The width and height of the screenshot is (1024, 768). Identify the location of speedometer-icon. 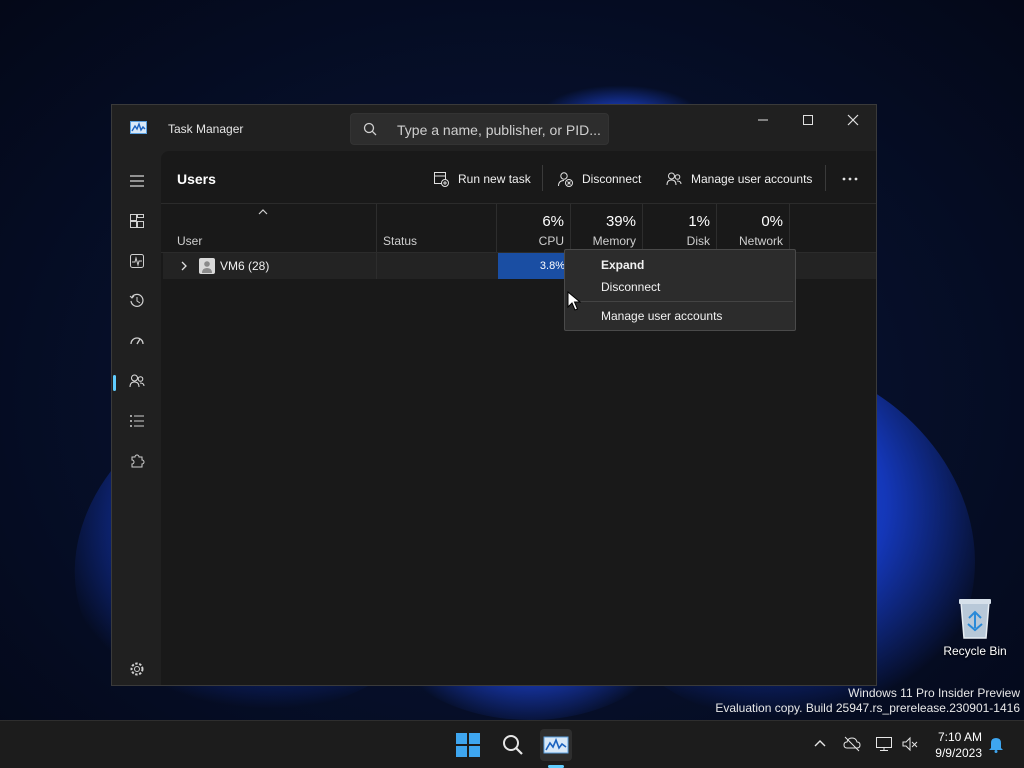
(137, 341).